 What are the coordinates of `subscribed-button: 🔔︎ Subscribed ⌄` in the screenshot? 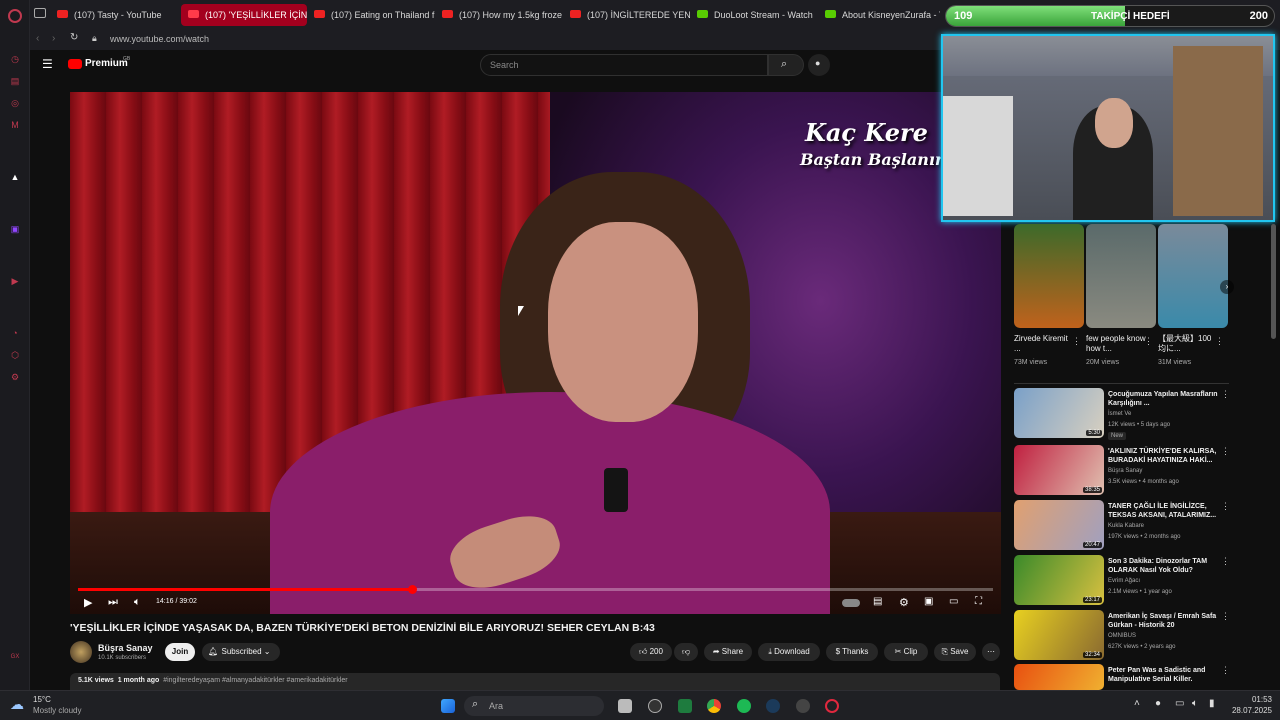 It's located at (241, 652).